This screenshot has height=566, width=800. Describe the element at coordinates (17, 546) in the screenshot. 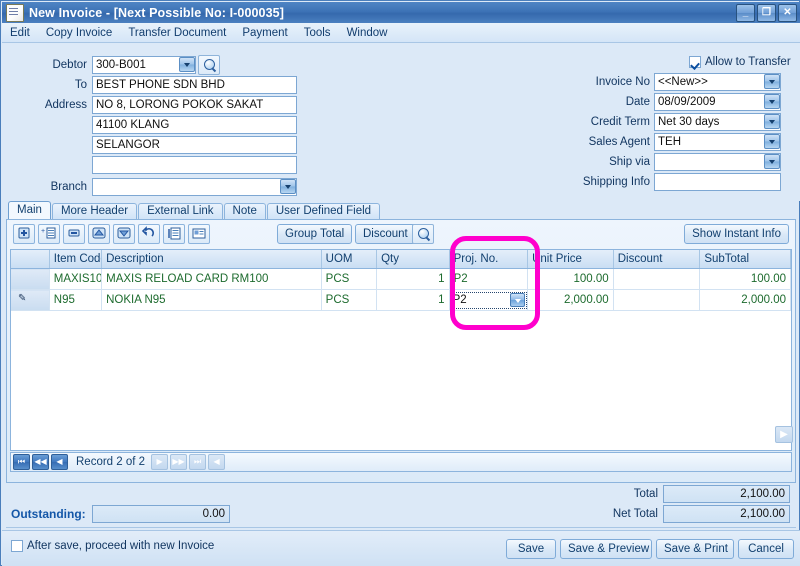

I see `after-save-checkbox` at that location.